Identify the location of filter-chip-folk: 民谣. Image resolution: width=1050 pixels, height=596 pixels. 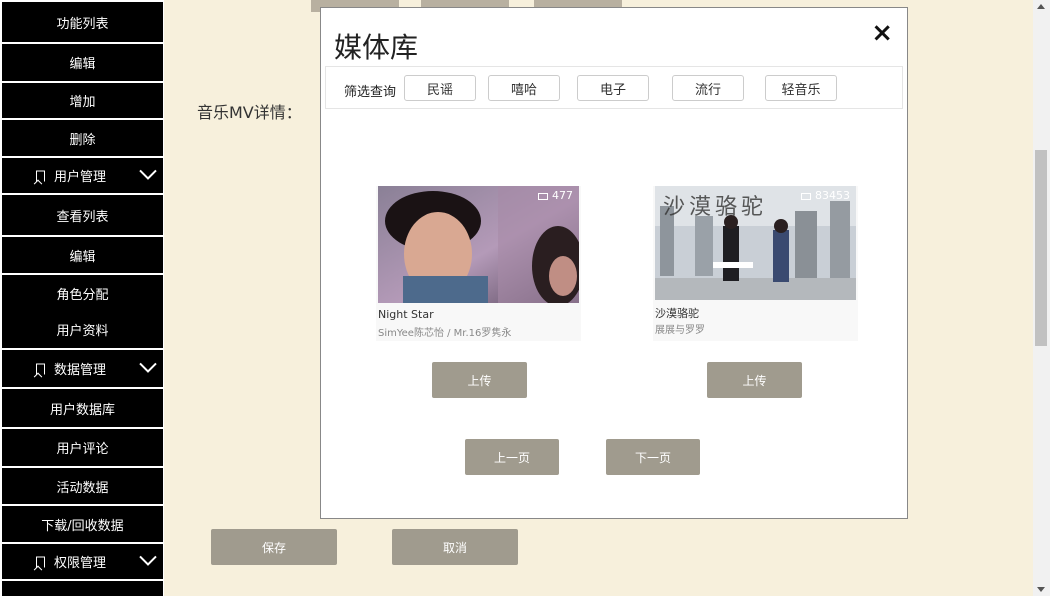
(440, 88).